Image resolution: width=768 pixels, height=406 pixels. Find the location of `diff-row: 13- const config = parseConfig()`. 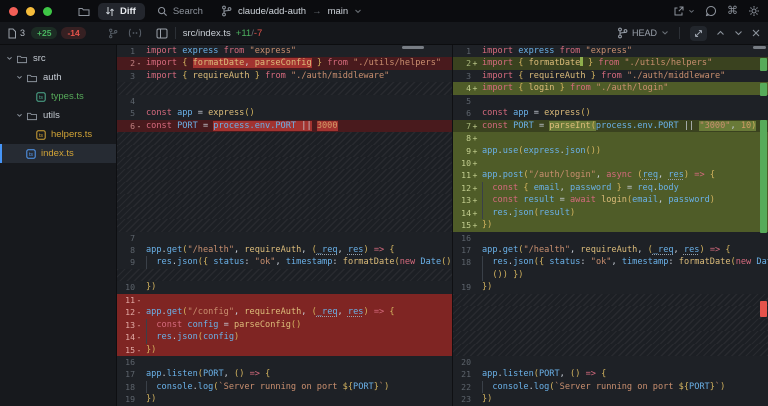

diff-row: 13- const config = parseConfig() is located at coordinates (284, 325).